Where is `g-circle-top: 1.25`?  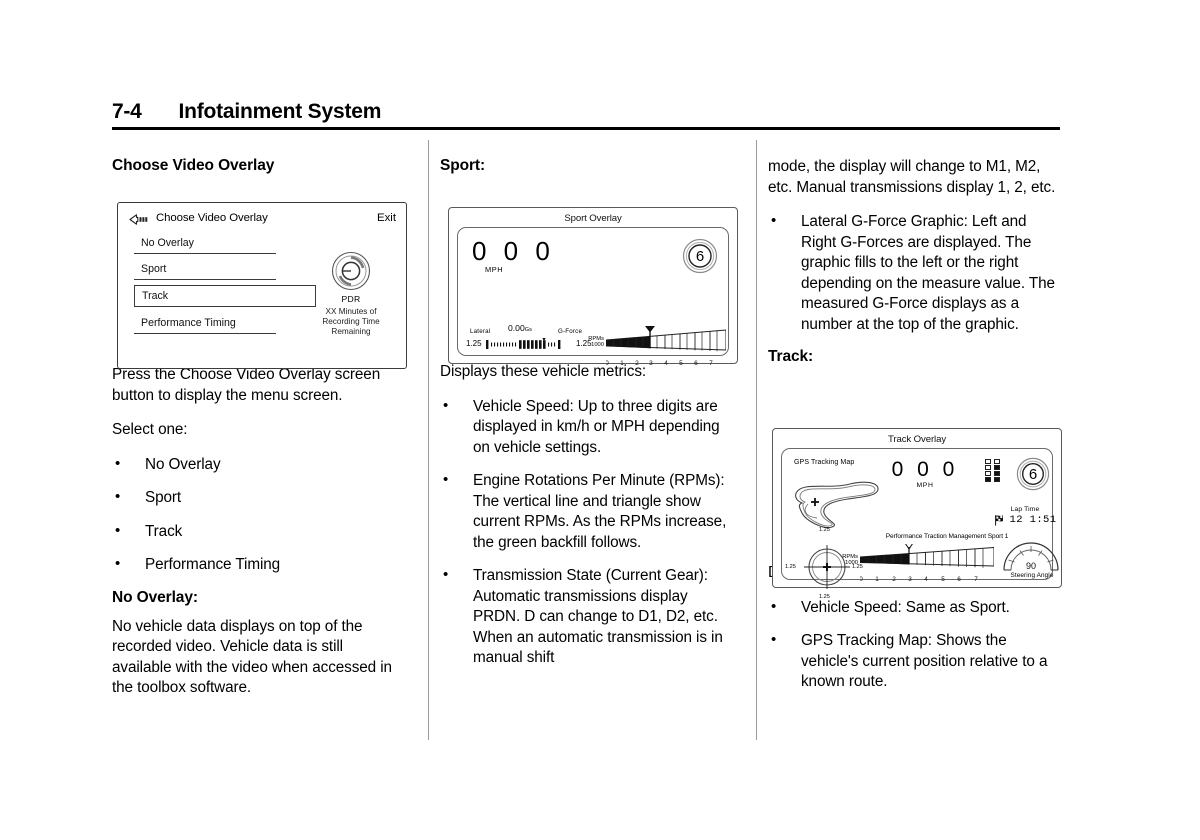 g-circle-top: 1.25 is located at coordinates (824, 530).